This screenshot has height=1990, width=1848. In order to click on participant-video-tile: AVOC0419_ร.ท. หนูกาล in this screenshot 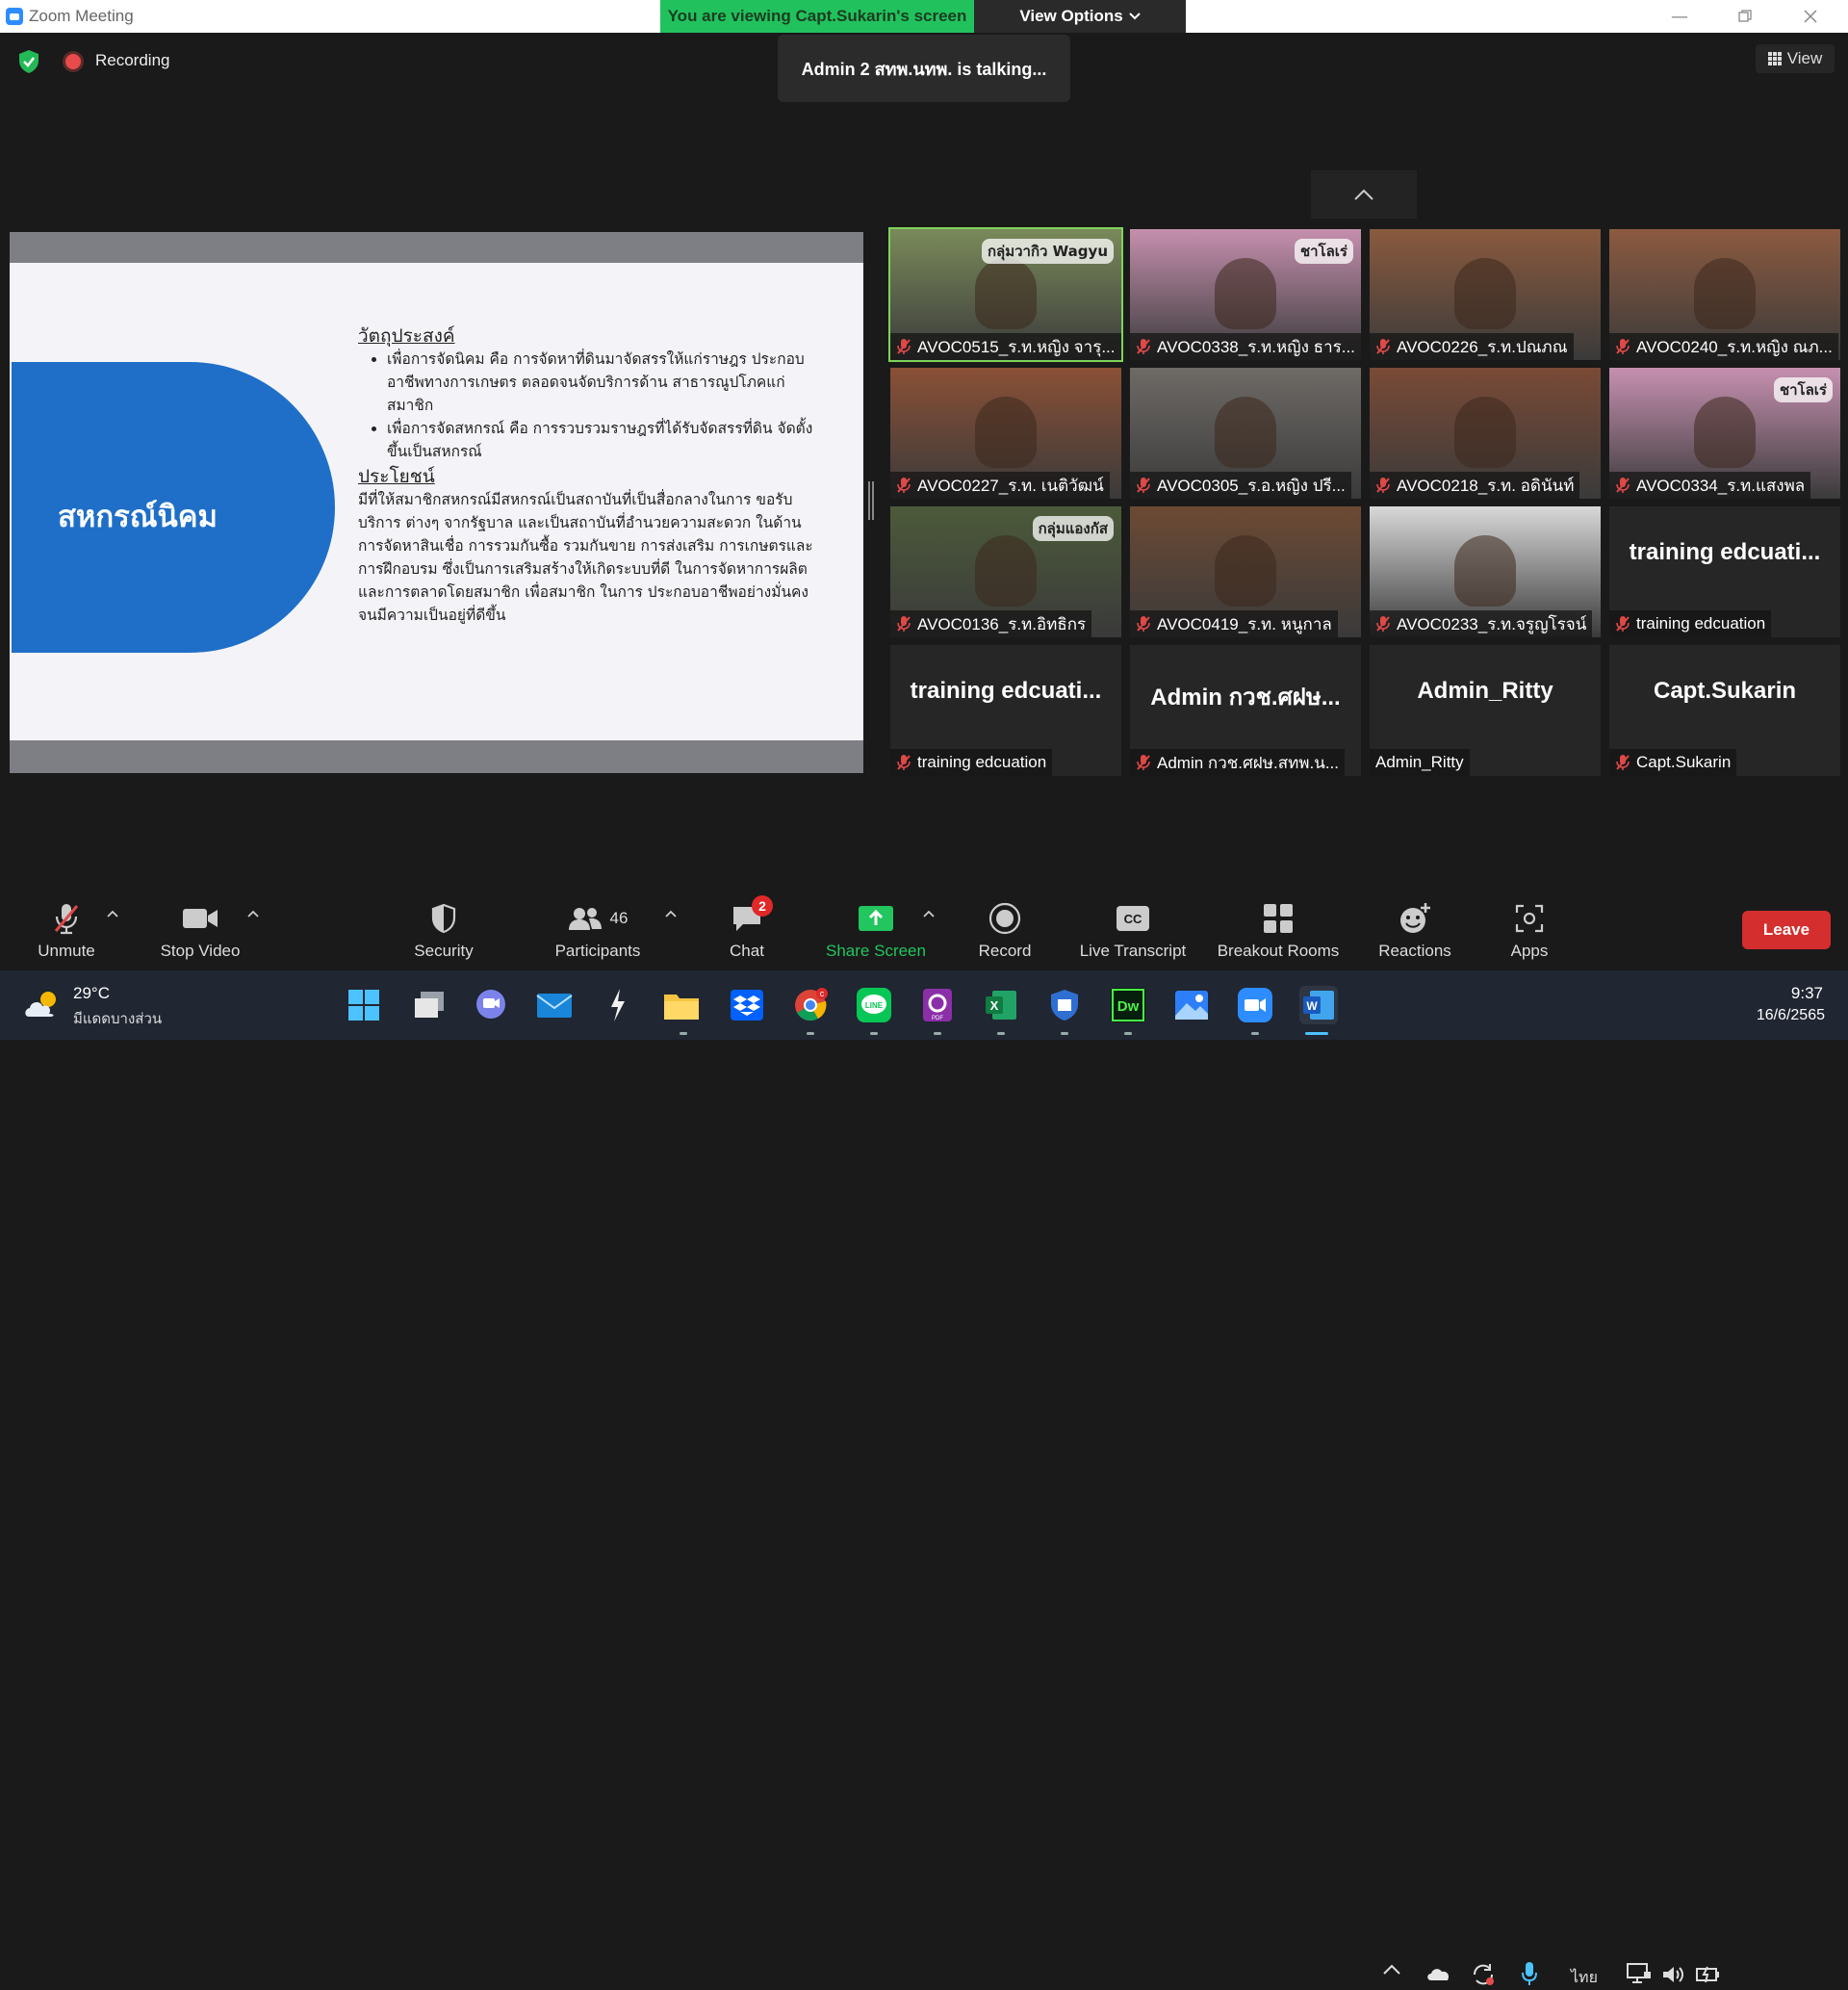, I will do `click(1245, 571)`.